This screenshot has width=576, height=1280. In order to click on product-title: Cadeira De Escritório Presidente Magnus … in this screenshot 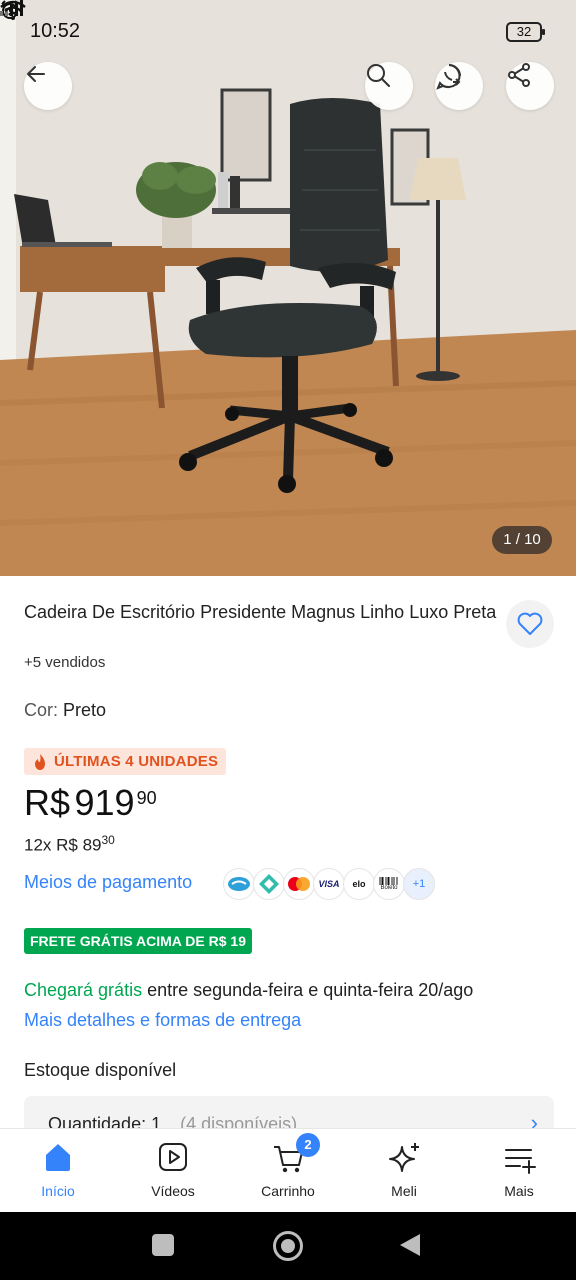, I will do `click(260, 612)`.